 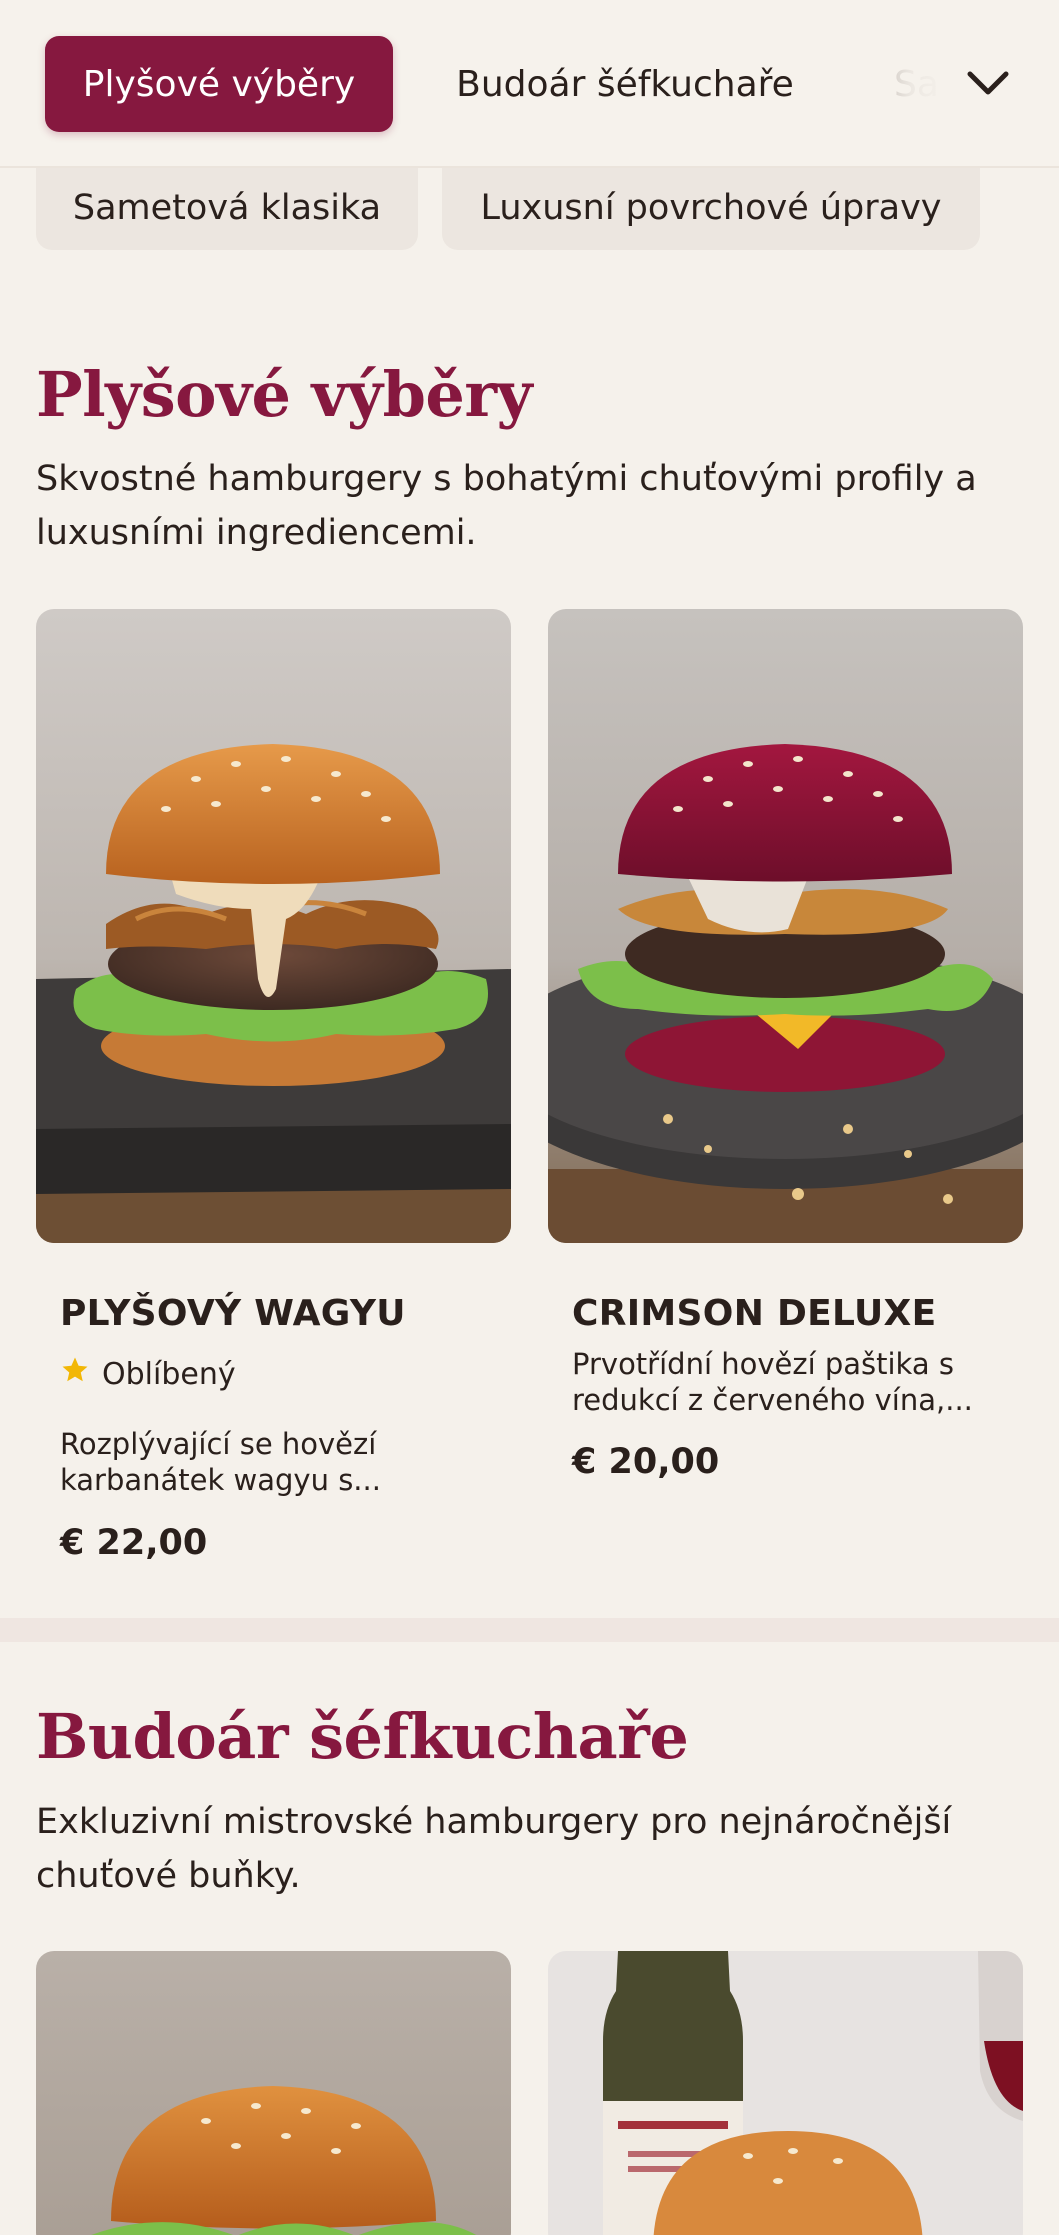 I want to click on product-price: € 20,00, so click(x=646, y=1462).